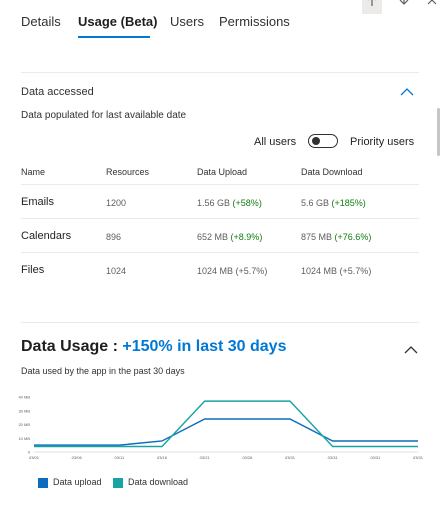 This screenshot has height=517, width=442. Describe the element at coordinates (317, 237) in the screenshot. I see `download-value: 875 MB` at that location.